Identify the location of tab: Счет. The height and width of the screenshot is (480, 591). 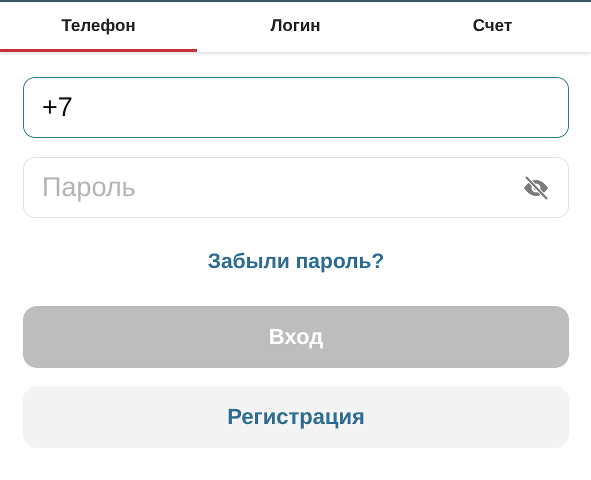
(492, 27).